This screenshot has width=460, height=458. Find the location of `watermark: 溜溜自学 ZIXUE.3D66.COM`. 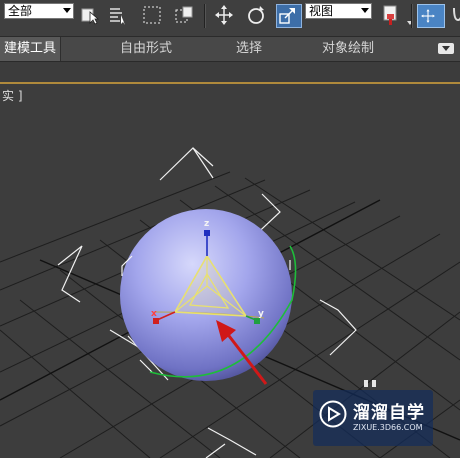

watermark: 溜溜自学 ZIXUE.3D66.COM is located at coordinates (373, 418).